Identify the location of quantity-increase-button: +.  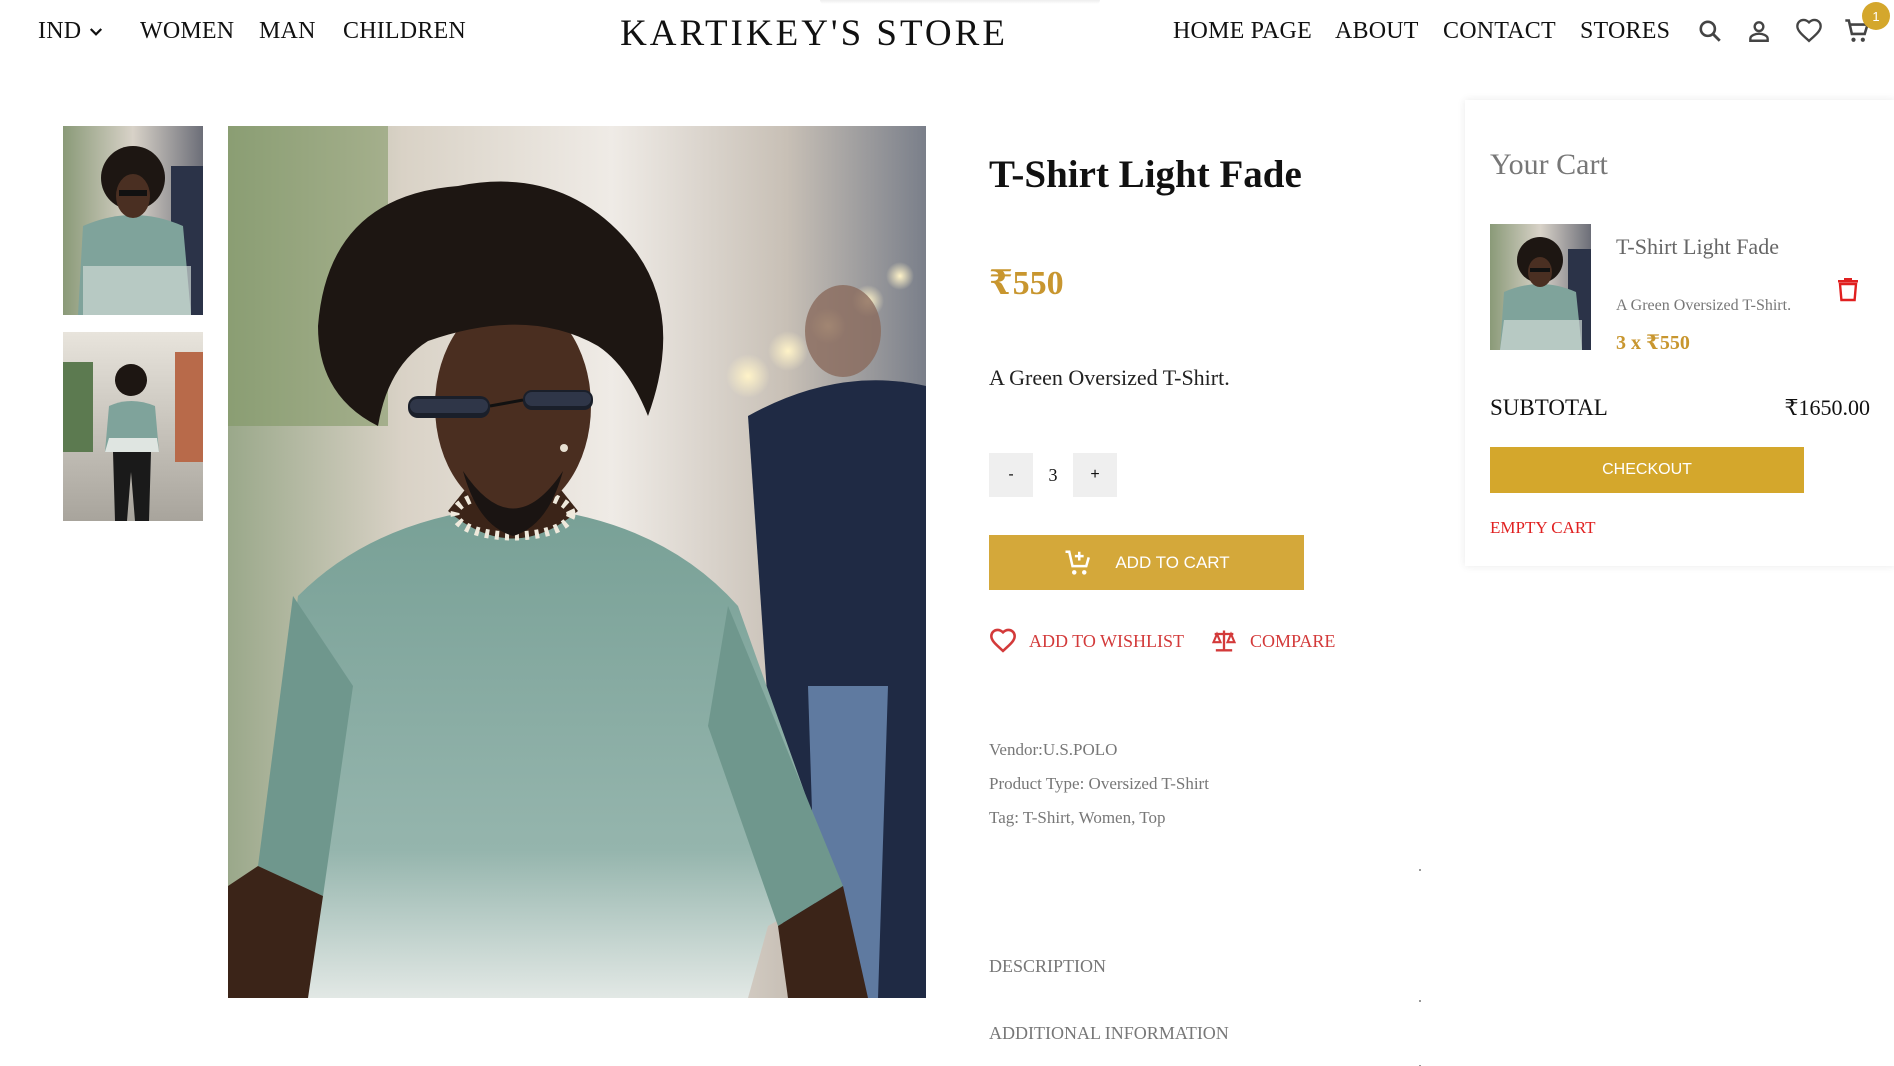
(1095, 475).